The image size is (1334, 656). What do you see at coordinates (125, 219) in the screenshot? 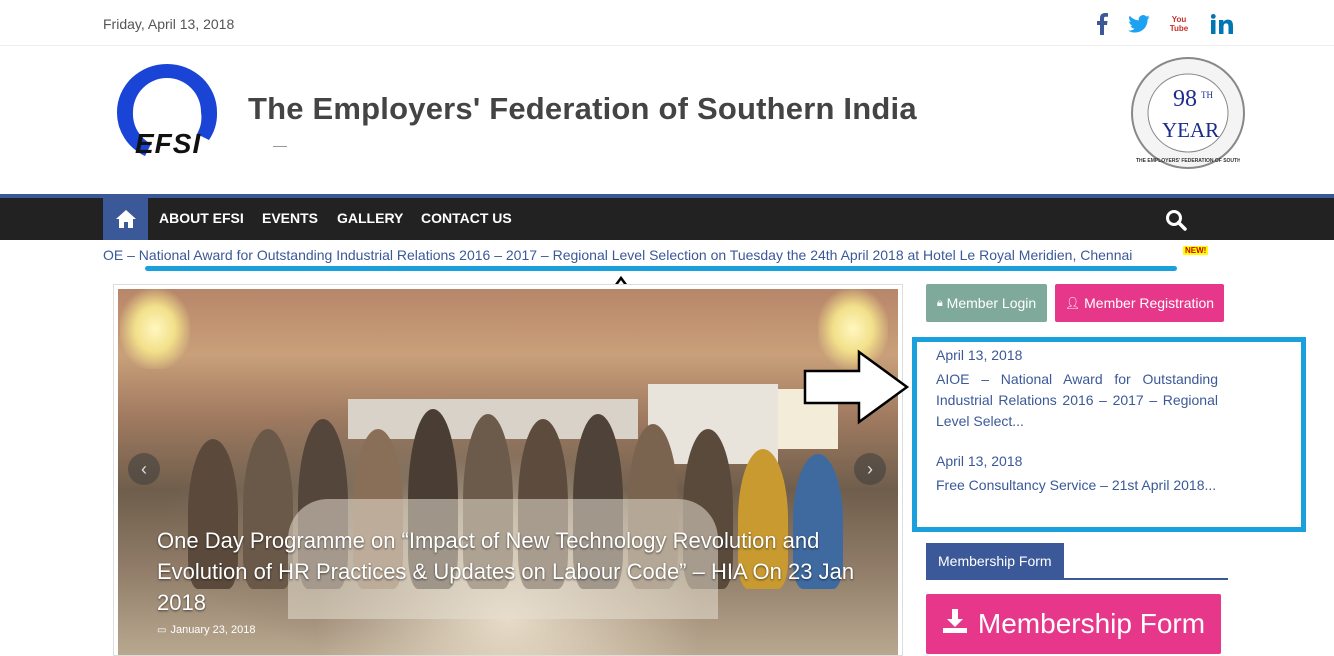
I see `home-icon` at bounding box center [125, 219].